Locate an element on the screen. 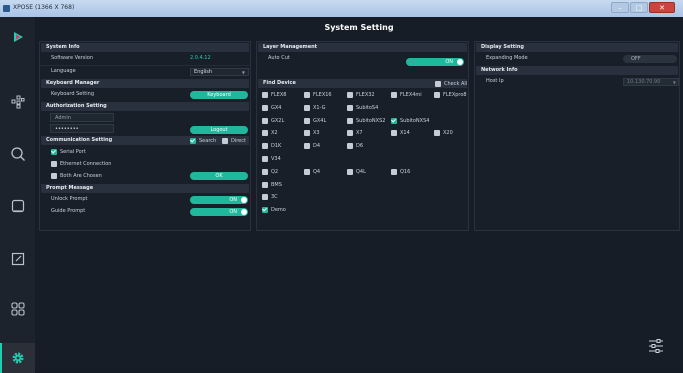 The width and height of the screenshot is (683, 373). sidebar-item-grid is located at coordinates (17, 309).